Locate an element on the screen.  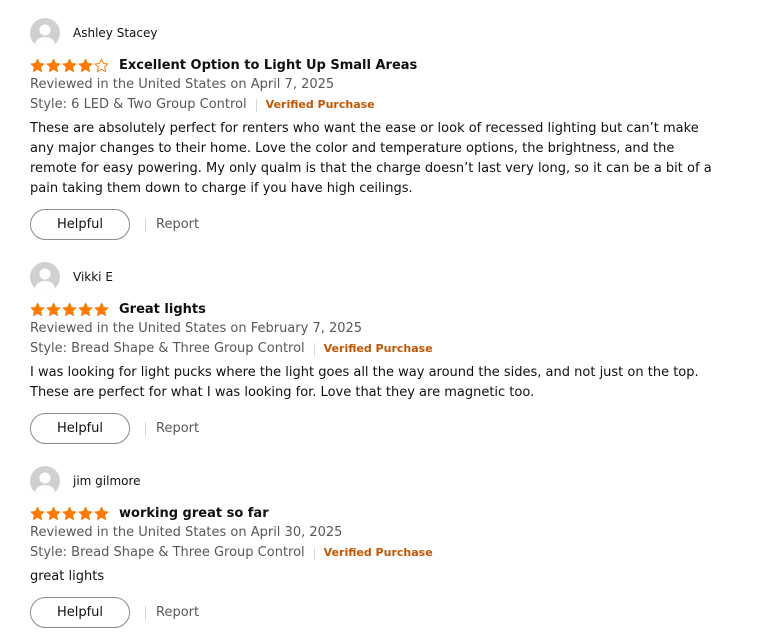
reviewer-profile: Vikki E is located at coordinates (390, 277).